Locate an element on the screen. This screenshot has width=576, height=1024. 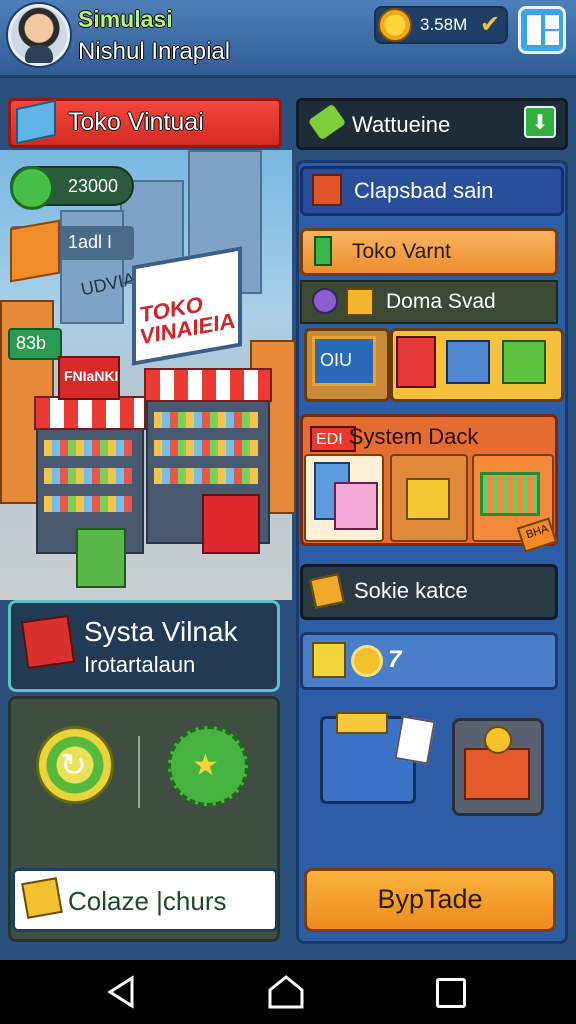
shield-icon is located at coordinates (32, 188).